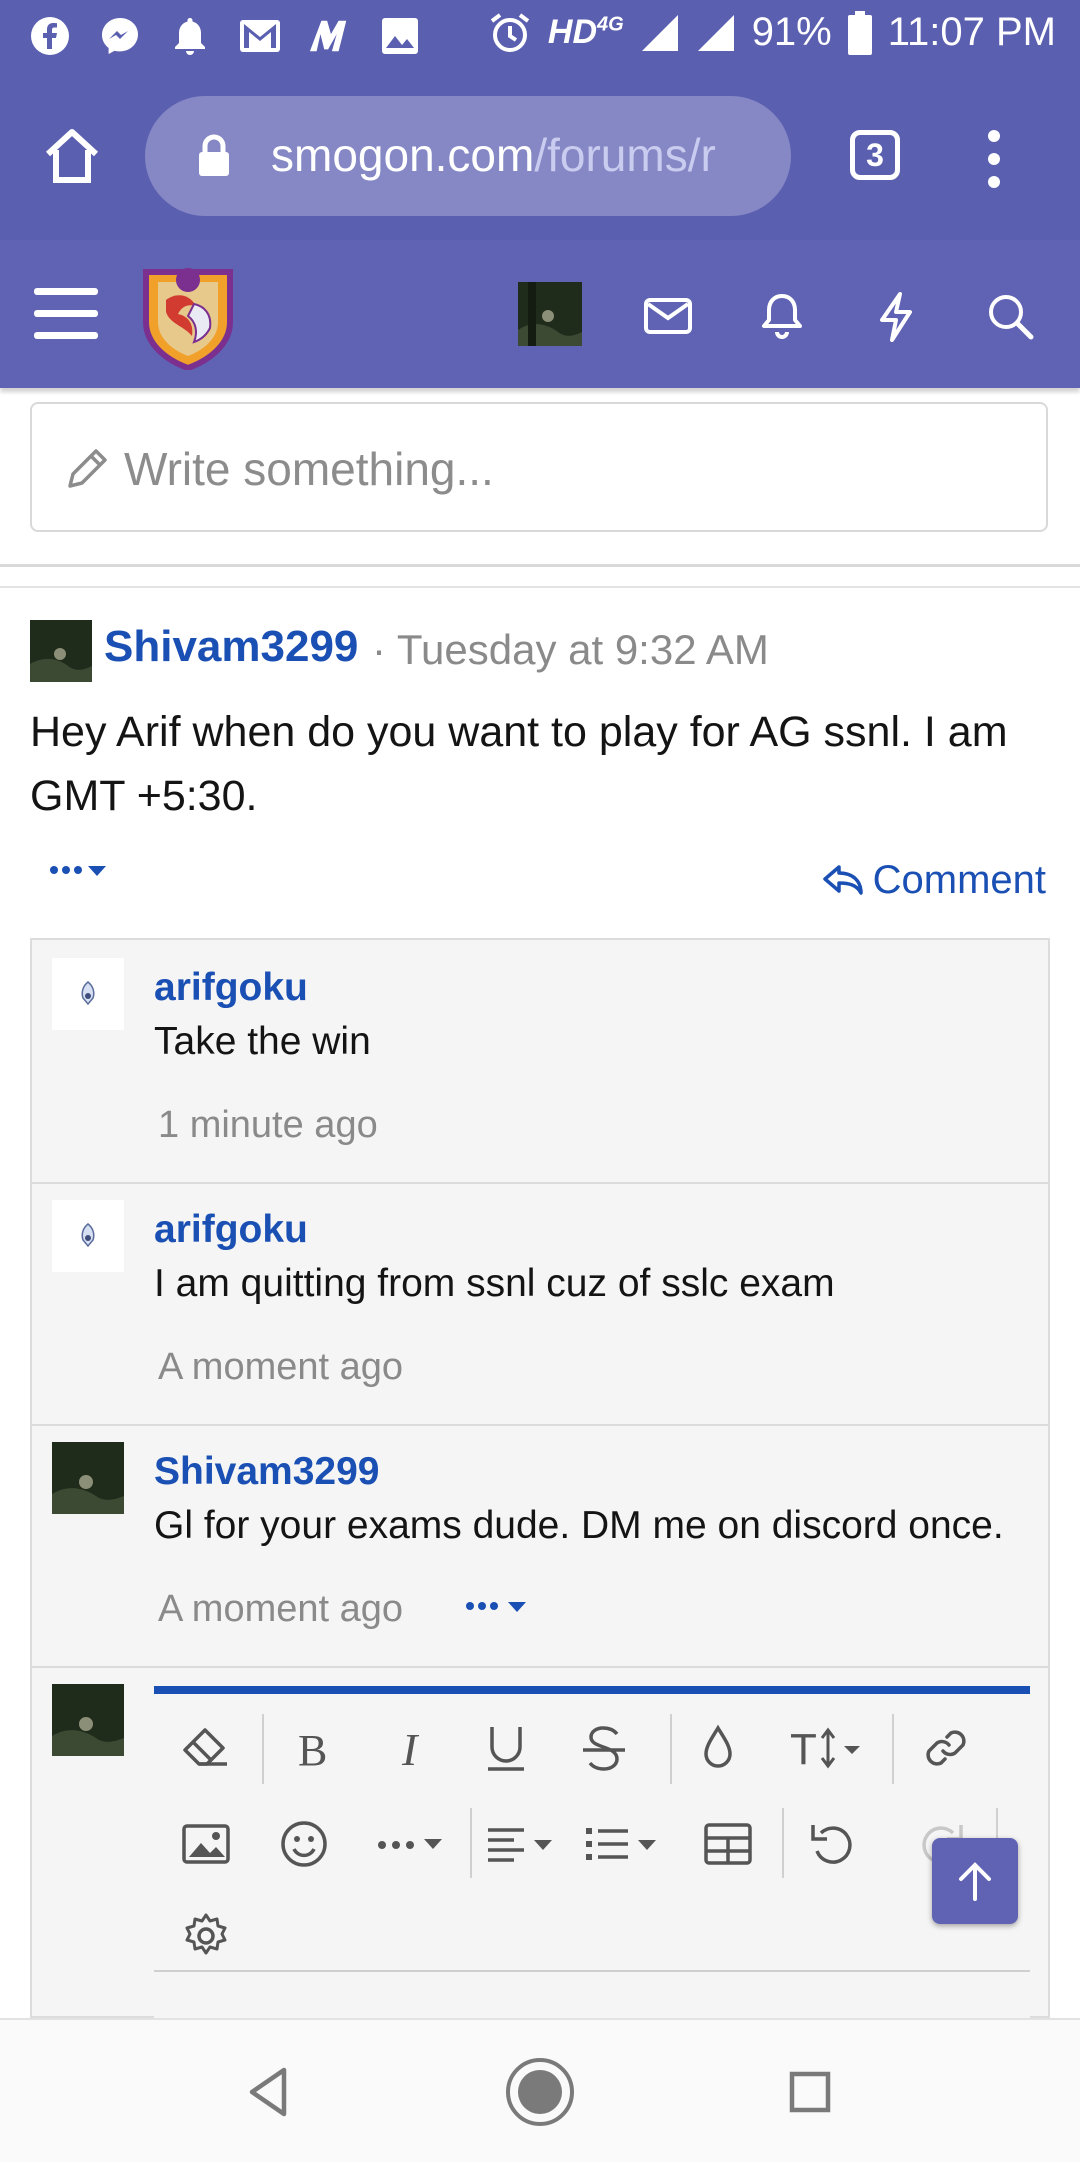 Image resolution: width=1080 pixels, height=2162 pixels. I want to click on comment-timestamp: 1 minute ago, so click(268, 1125).